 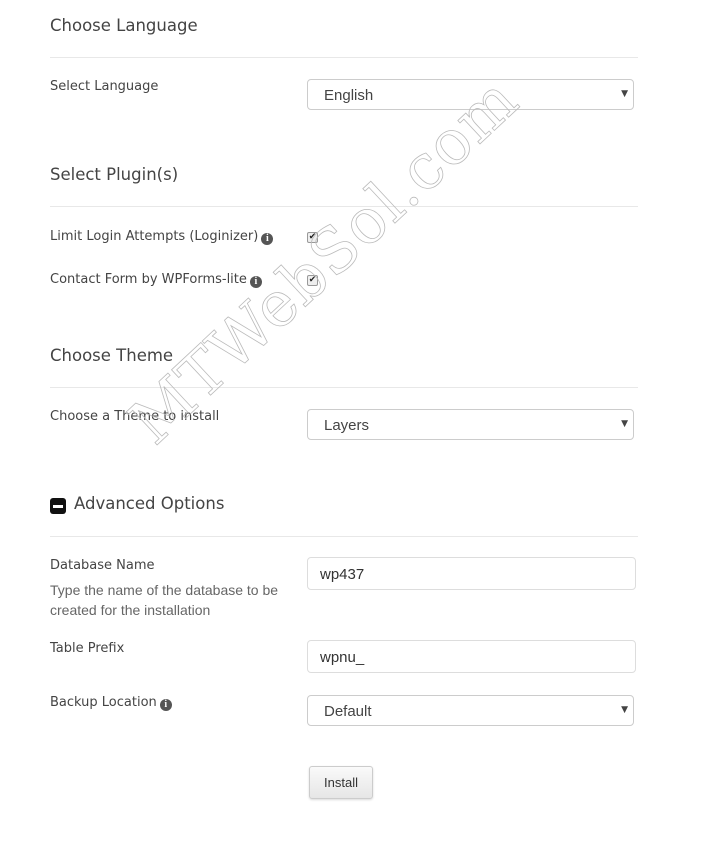 I want to click on backup-location-label: Backup Location i, so click(x=111, y=703).